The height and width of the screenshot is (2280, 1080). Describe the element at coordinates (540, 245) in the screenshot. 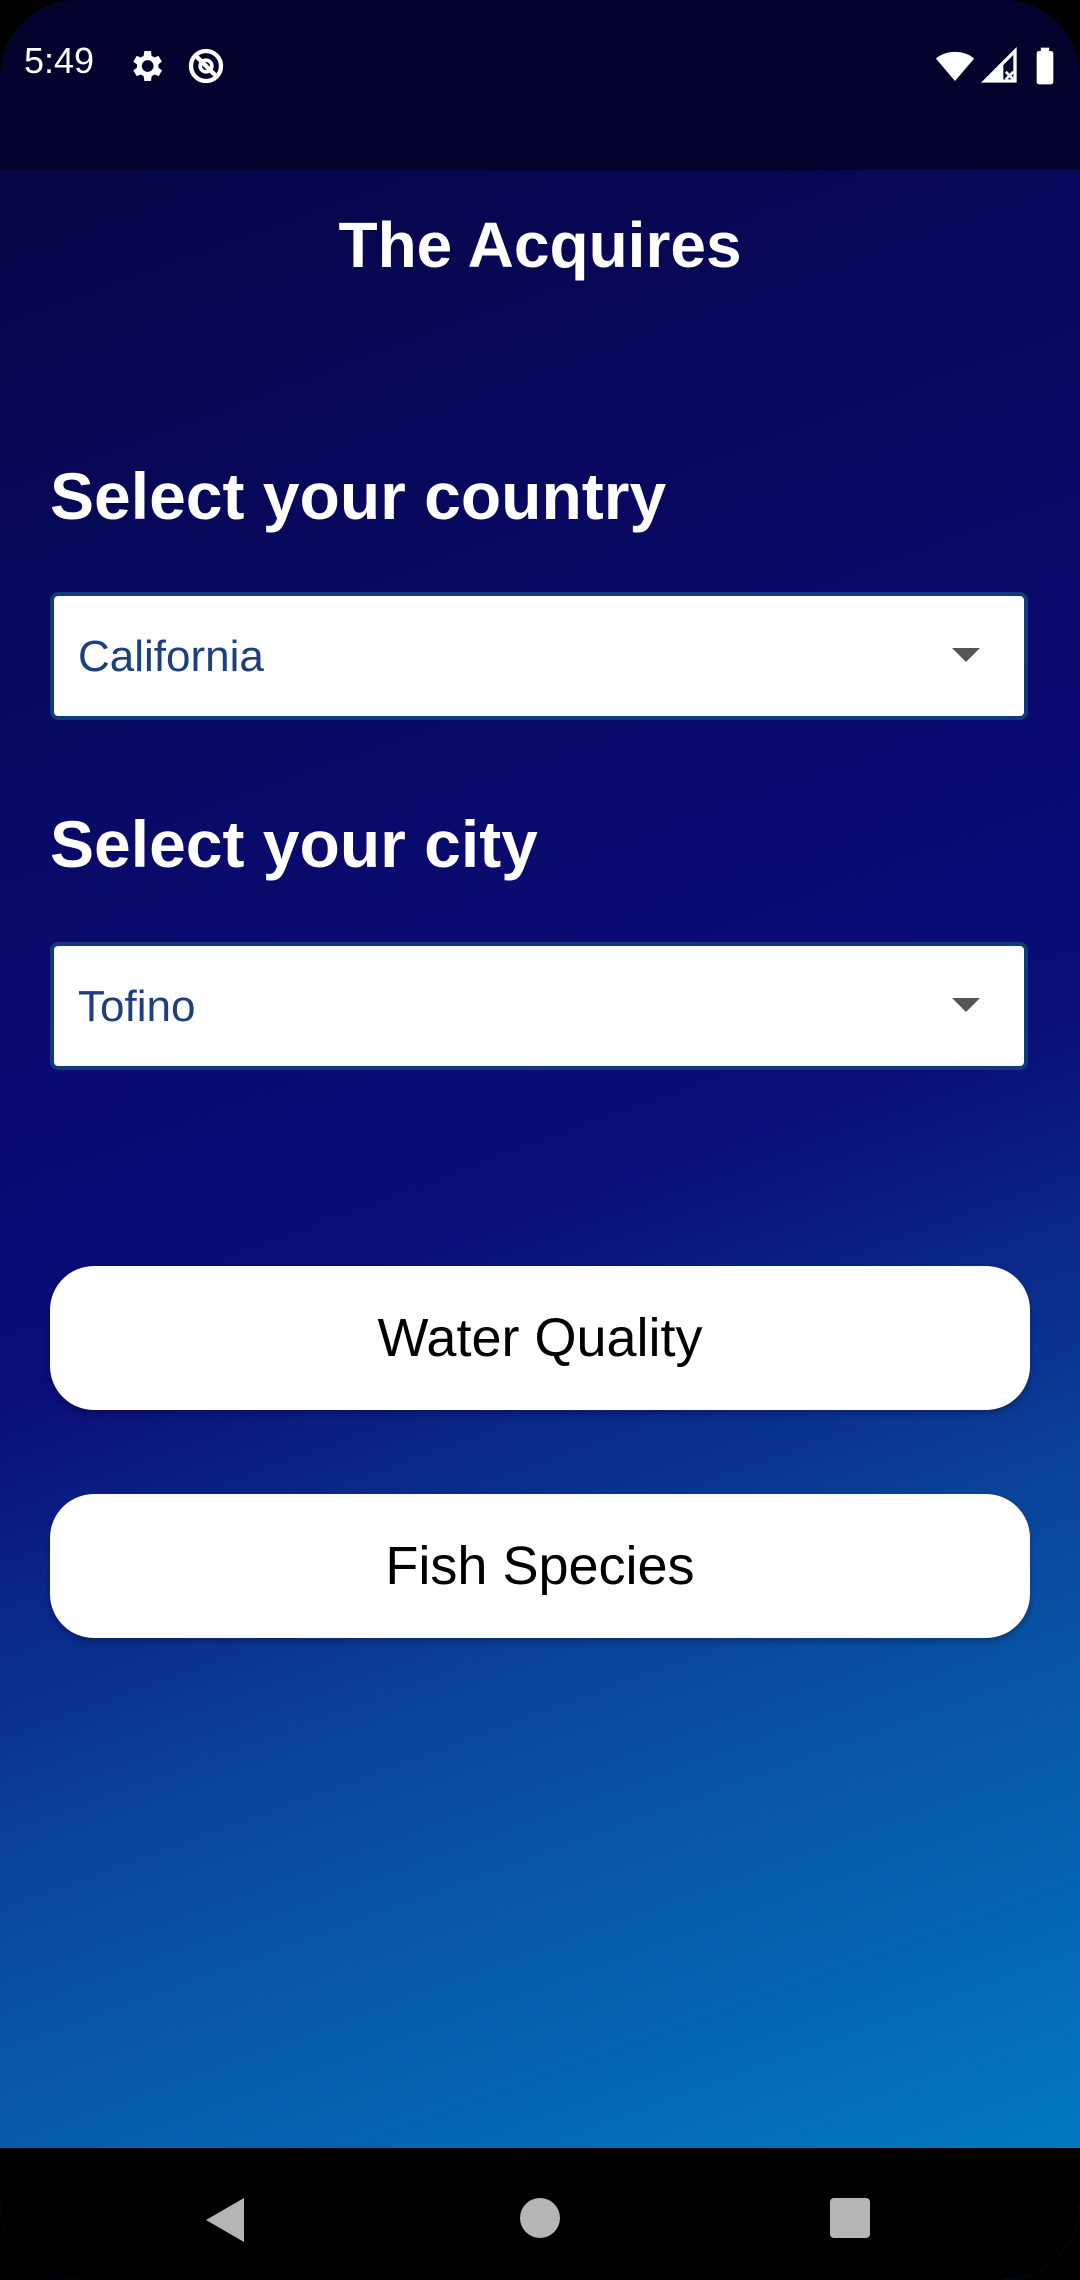

I see `page-title: The Acquires` at that location.